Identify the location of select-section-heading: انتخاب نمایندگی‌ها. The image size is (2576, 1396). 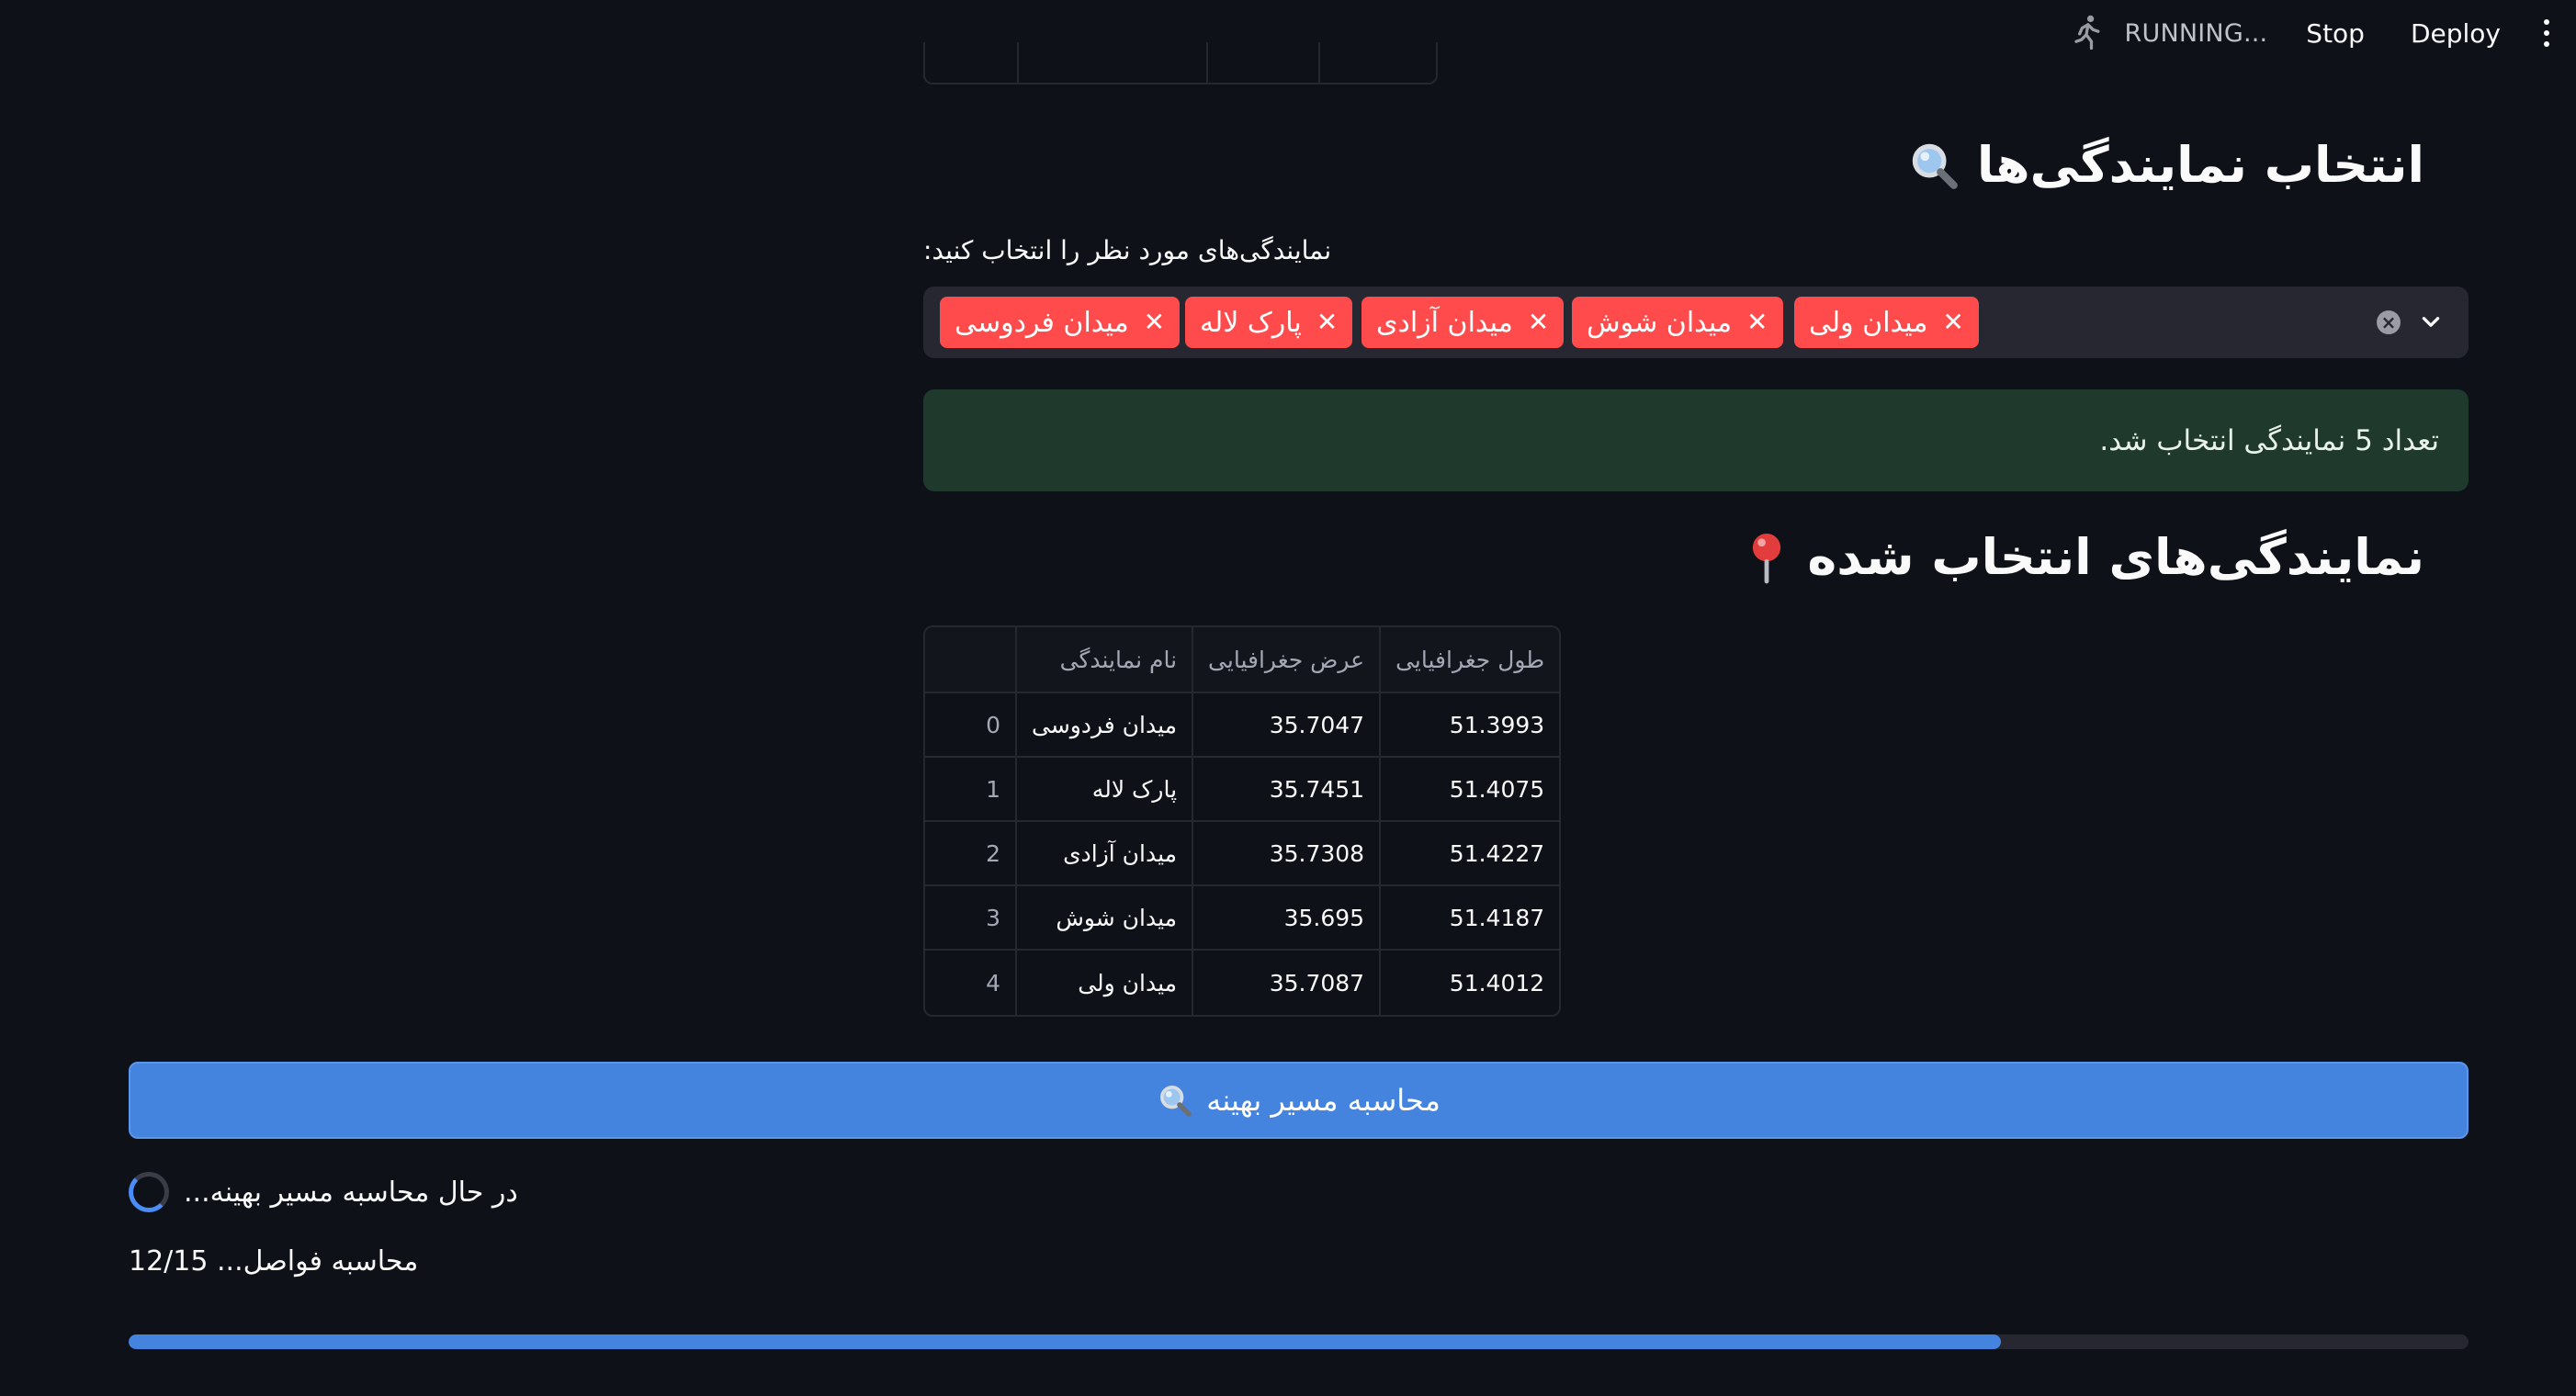
(2165, 165).